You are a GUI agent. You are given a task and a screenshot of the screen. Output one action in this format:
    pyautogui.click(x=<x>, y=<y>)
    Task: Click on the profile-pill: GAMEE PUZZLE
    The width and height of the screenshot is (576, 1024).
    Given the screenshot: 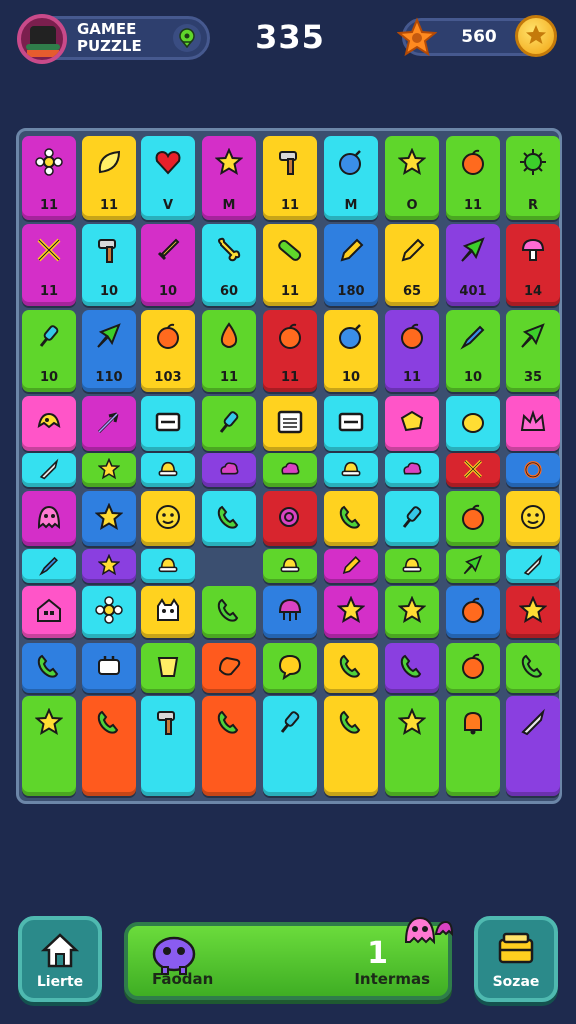 What is the action you would take?
    pyautogui.click(x=113, y=39)
    